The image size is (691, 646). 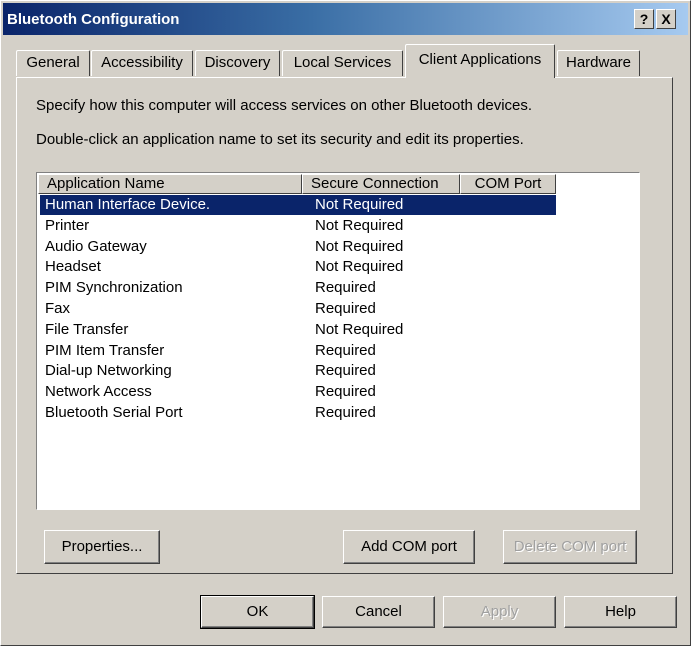 I want to click on table-row: PIM Item Transfer Required, so click(x=338, y=351).